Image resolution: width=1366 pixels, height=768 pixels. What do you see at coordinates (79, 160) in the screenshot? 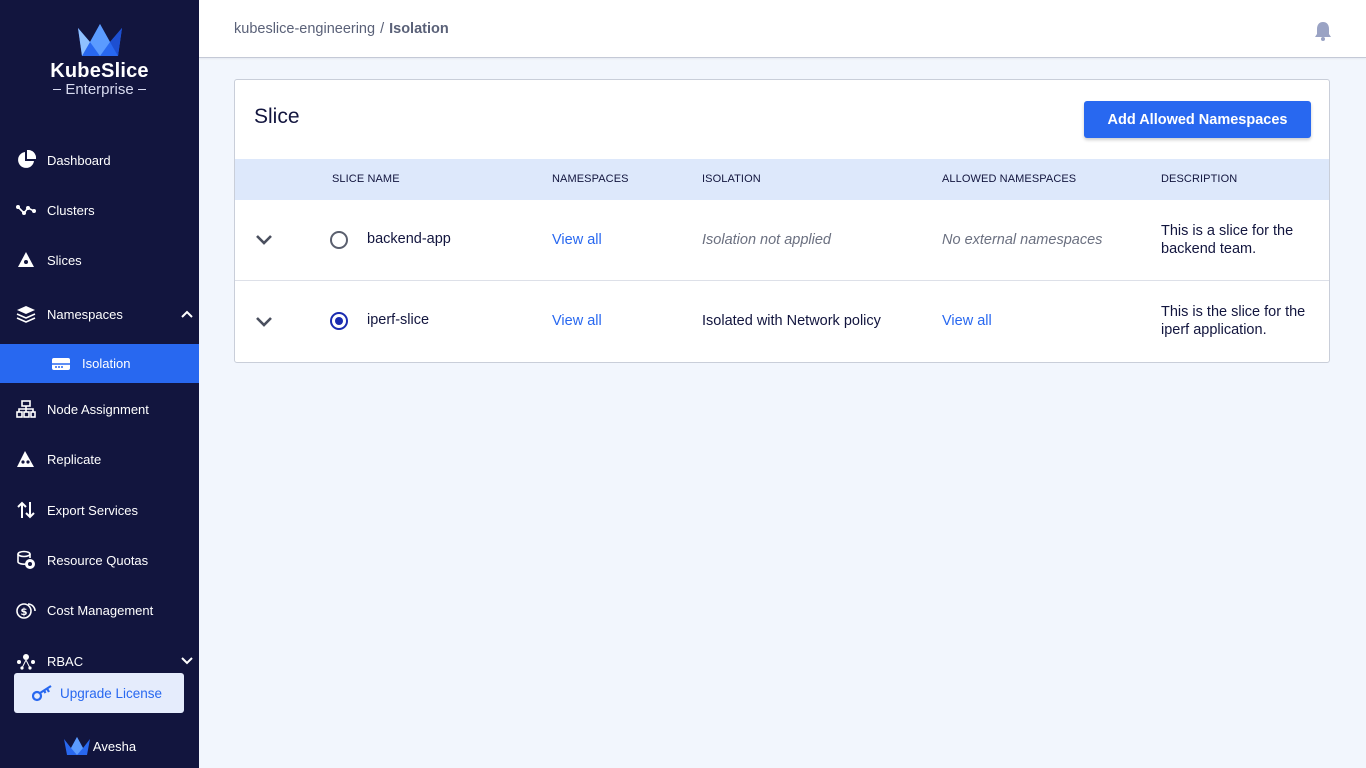
I see `sidebar-item-label: Dashboard` at bounding box center [79, 160].